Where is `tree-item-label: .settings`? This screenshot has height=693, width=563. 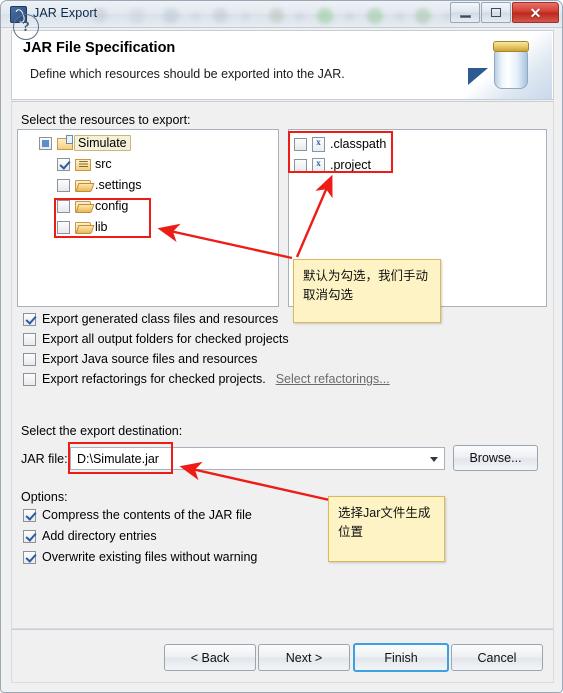 tree-item-label: .settings is located at coordinates (118, 185).